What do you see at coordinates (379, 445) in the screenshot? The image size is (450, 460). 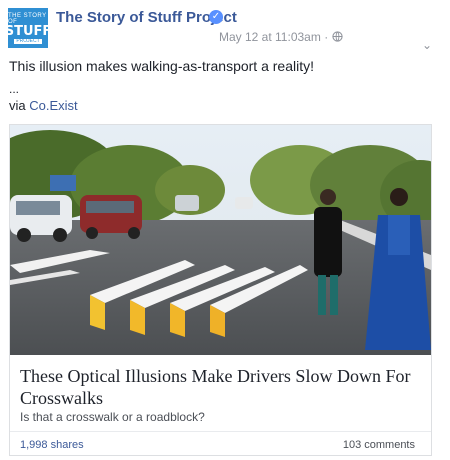 I see `comments-count-link: 103 comments` at bounding box center [379, 445].